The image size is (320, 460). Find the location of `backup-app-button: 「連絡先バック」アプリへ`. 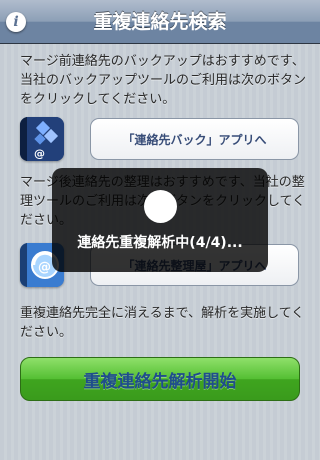

backup-app-button: 「連絡先バック」アプリへ is located at coordinates (194, 139).